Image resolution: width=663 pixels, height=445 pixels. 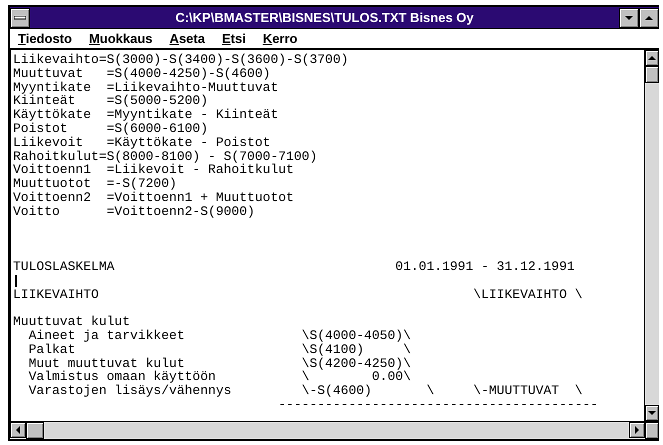 I want to click on text-line: Liikevaihto=S(3000)-S(3400)-S(3600)-S(3700), so click(x=180, y=60).